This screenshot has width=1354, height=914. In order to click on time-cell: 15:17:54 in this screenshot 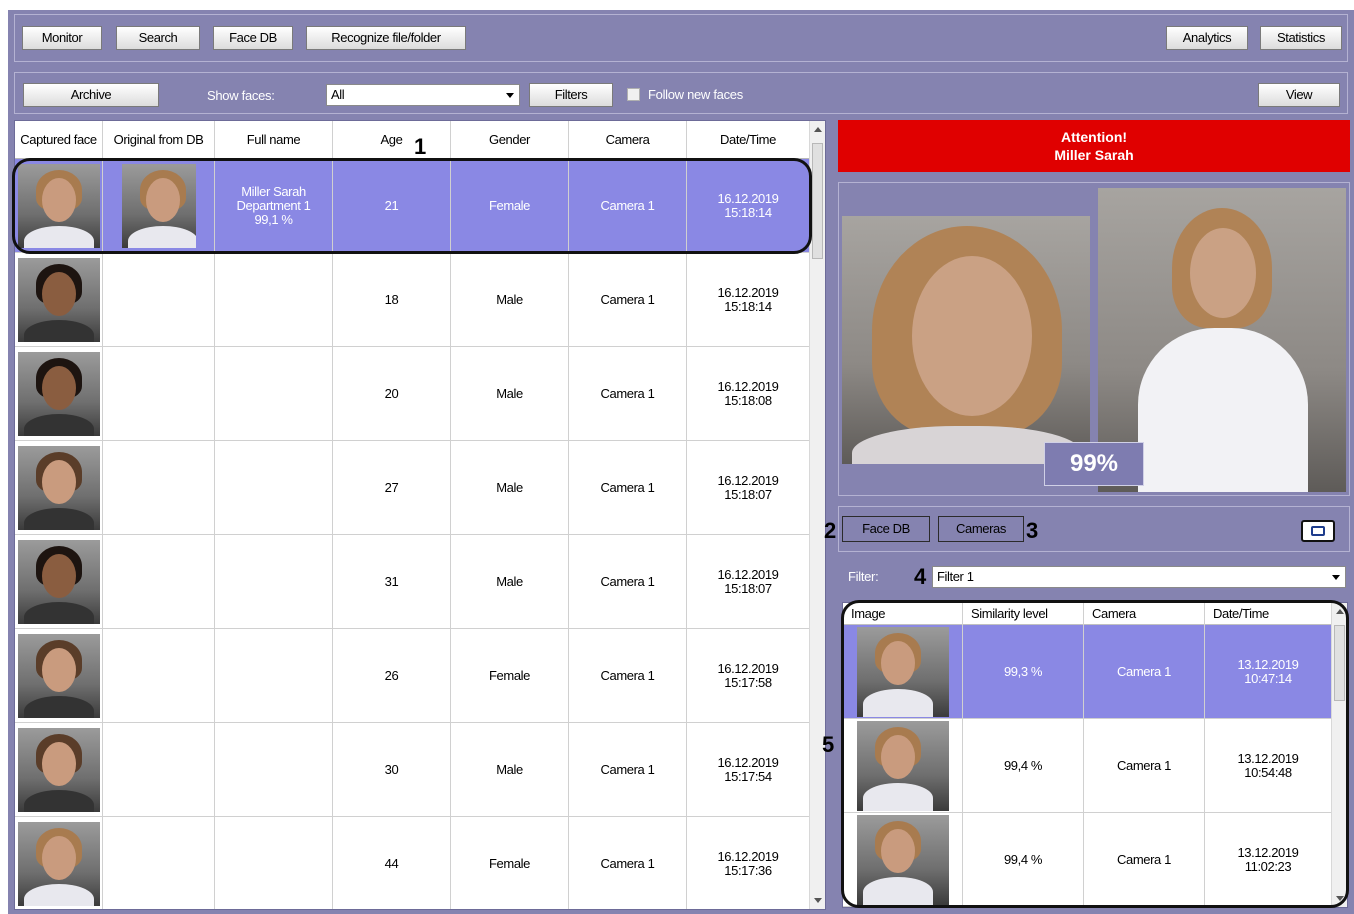, I will do `click(748, 776)`.